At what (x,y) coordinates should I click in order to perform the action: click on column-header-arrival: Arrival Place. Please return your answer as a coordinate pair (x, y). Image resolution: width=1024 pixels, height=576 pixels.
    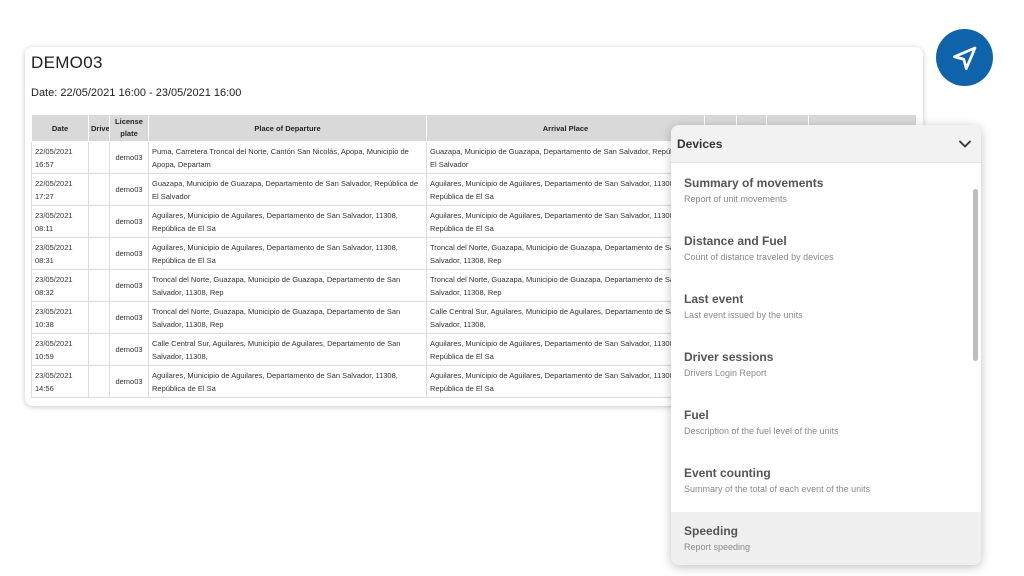
    Looking at the image, I should click on (565, 128).